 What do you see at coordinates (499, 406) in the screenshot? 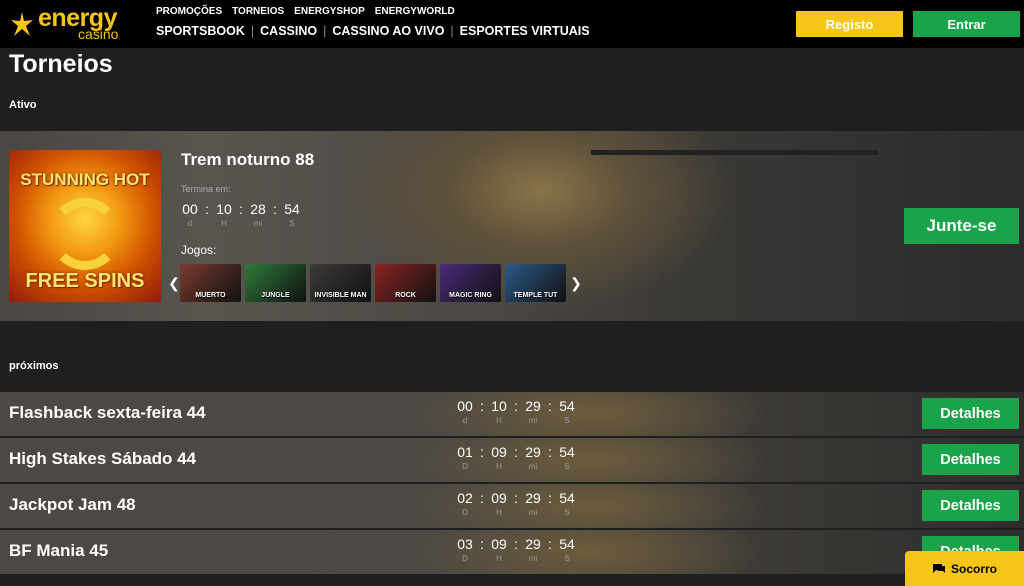
I see `timer-hours-value: 10` at bounding box center [499, 406].